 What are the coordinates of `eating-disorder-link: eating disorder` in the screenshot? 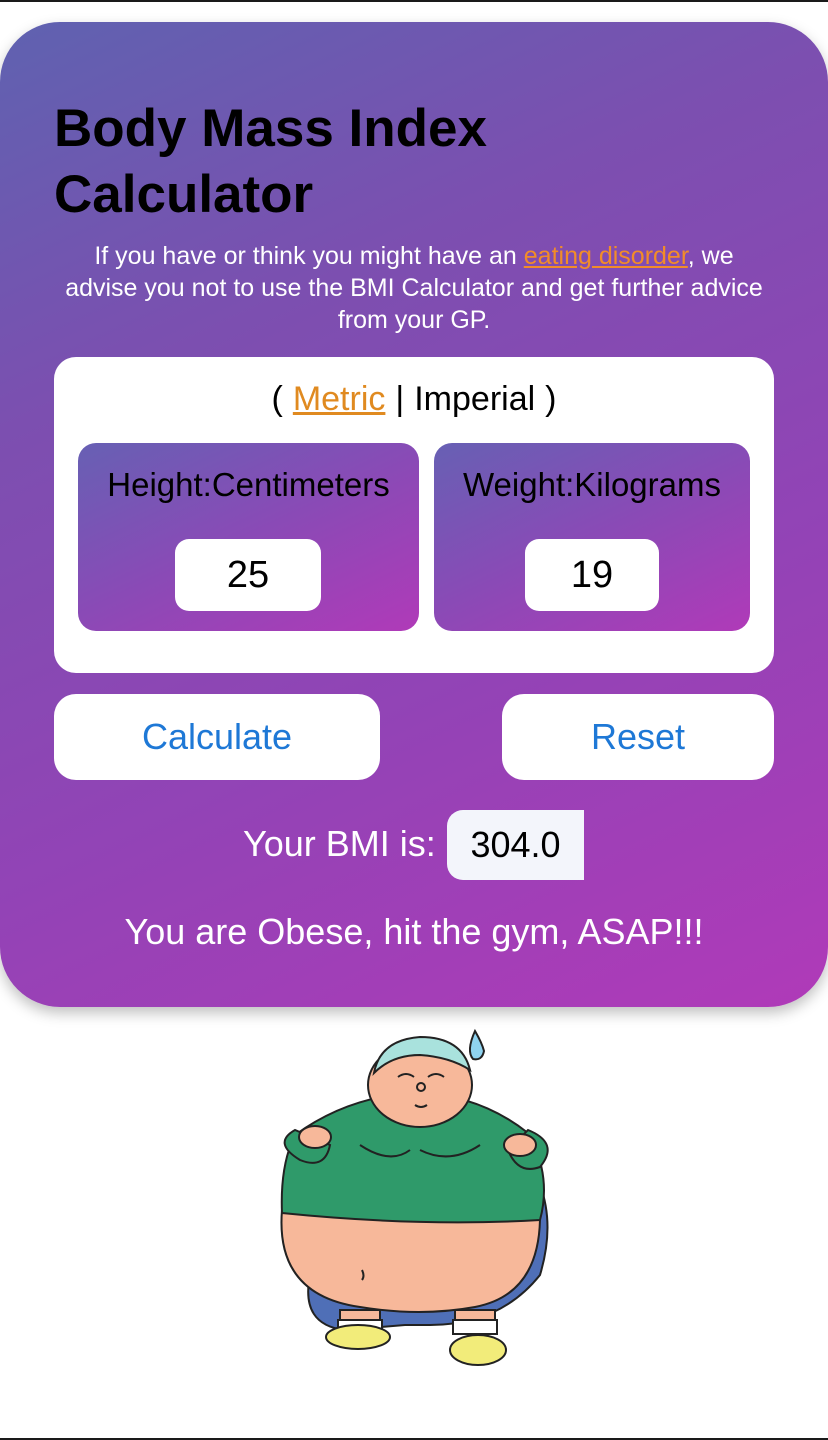 It's located at (606, 256).